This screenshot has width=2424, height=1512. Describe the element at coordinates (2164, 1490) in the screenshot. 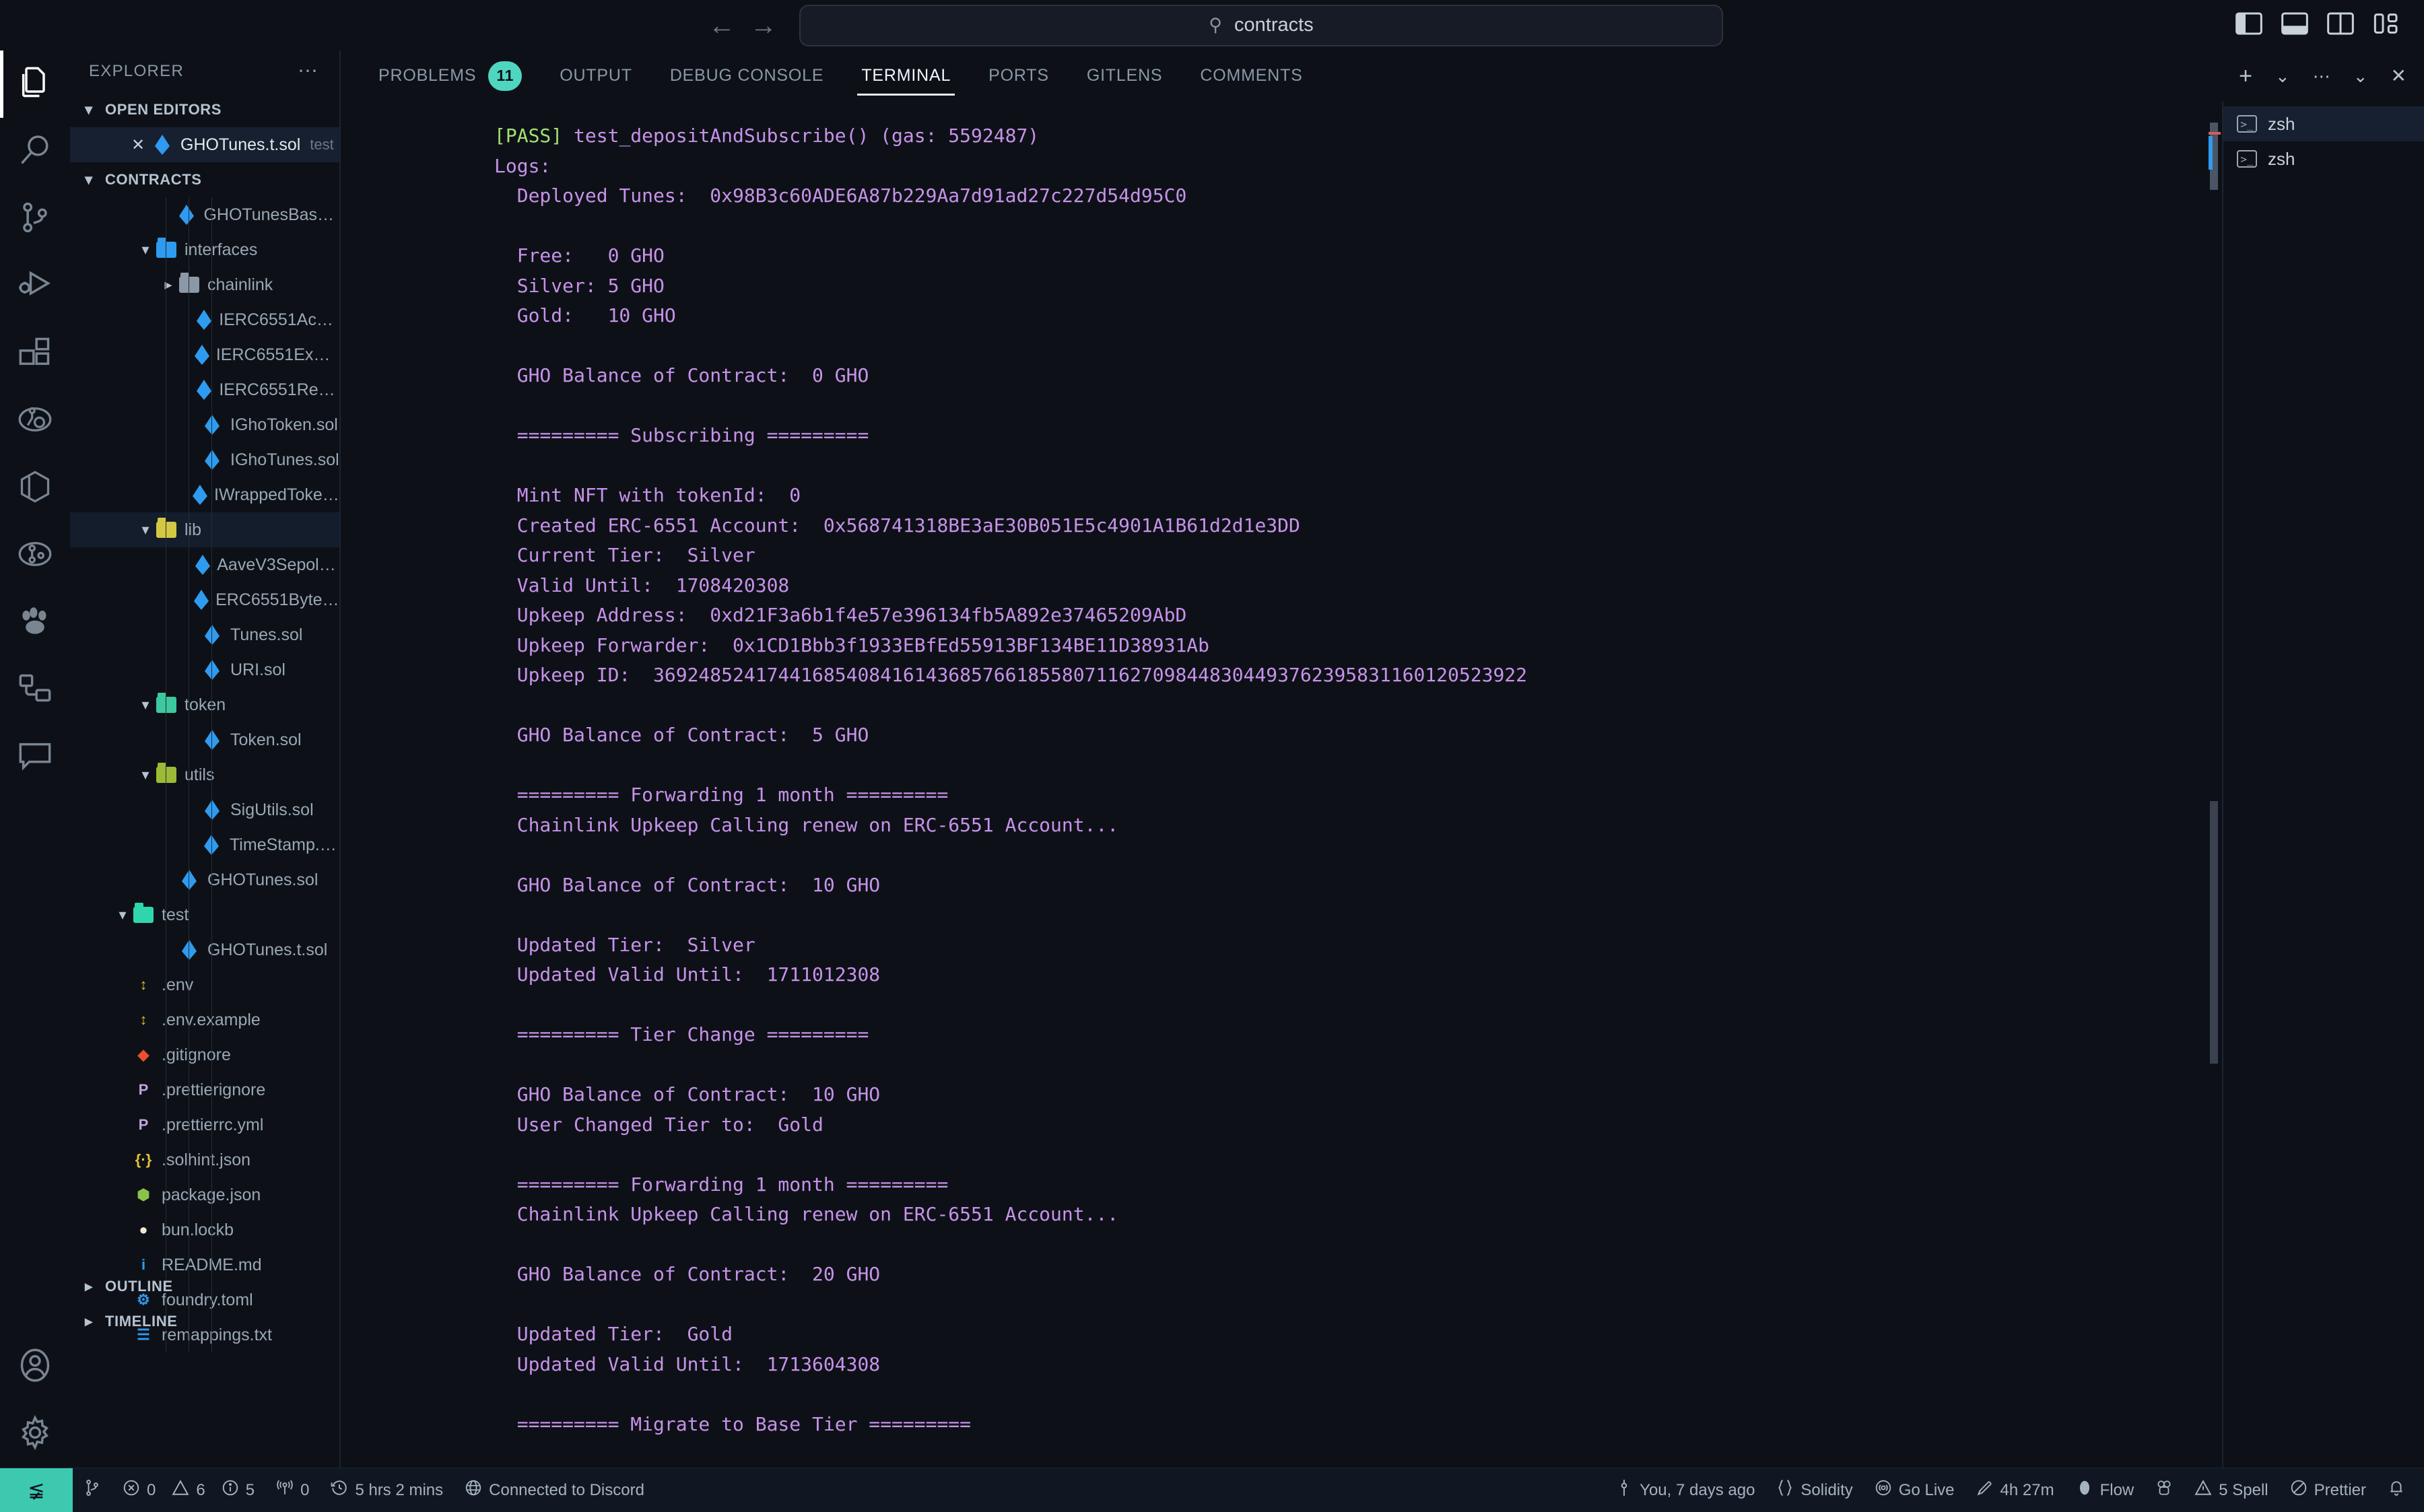

I see `status-software-dashboard` at that location.